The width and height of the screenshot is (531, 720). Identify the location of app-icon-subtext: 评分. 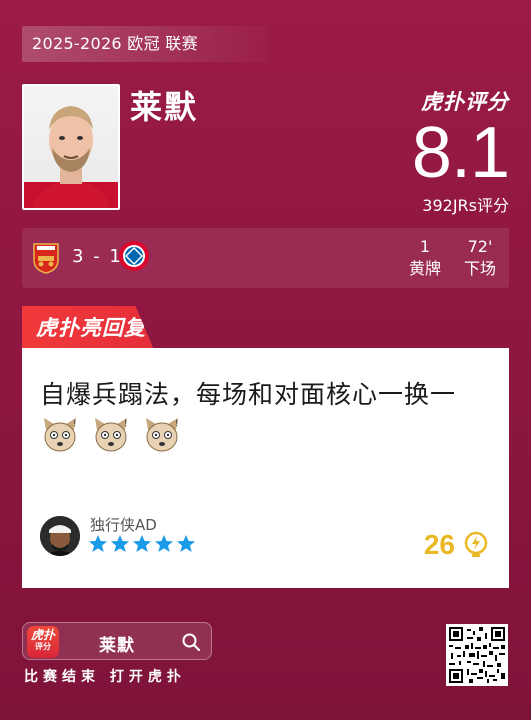
(43, 646).